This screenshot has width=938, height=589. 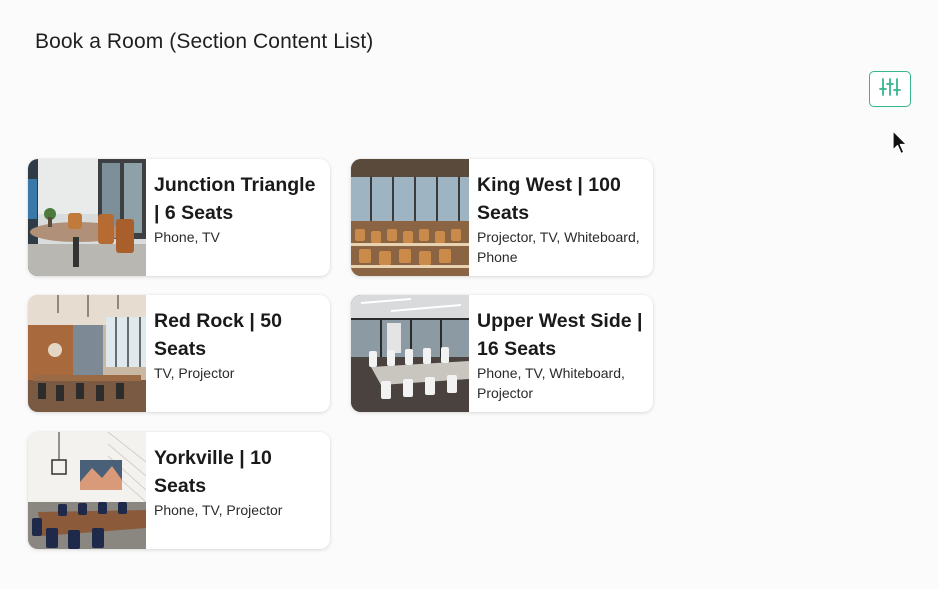 What do you see at coordinates (194, 373) in the screenshot?
I see `room-amenities: TV, Projector` at bounding box center [194, 373].